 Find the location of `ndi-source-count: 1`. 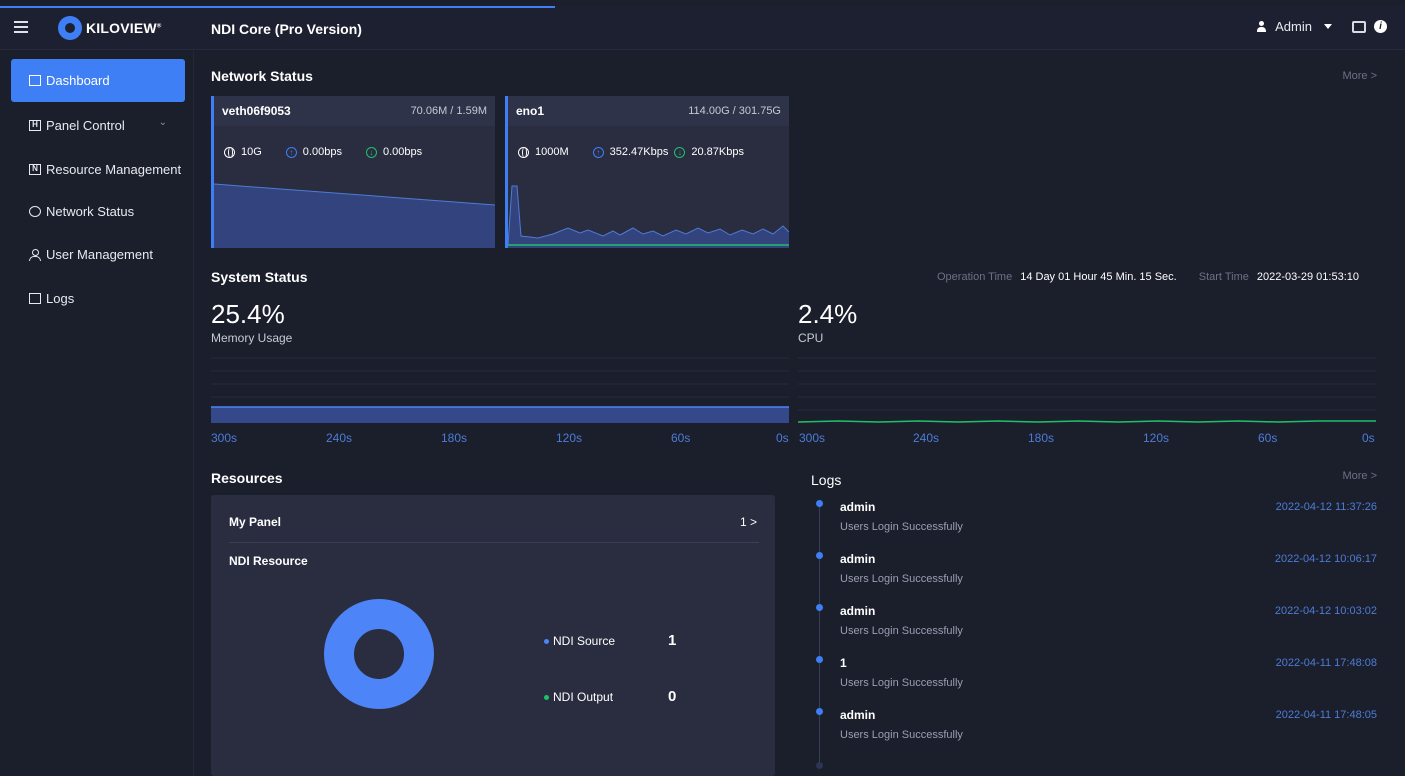

ndi-source-count: 1 is located at coordinates (672, 640).